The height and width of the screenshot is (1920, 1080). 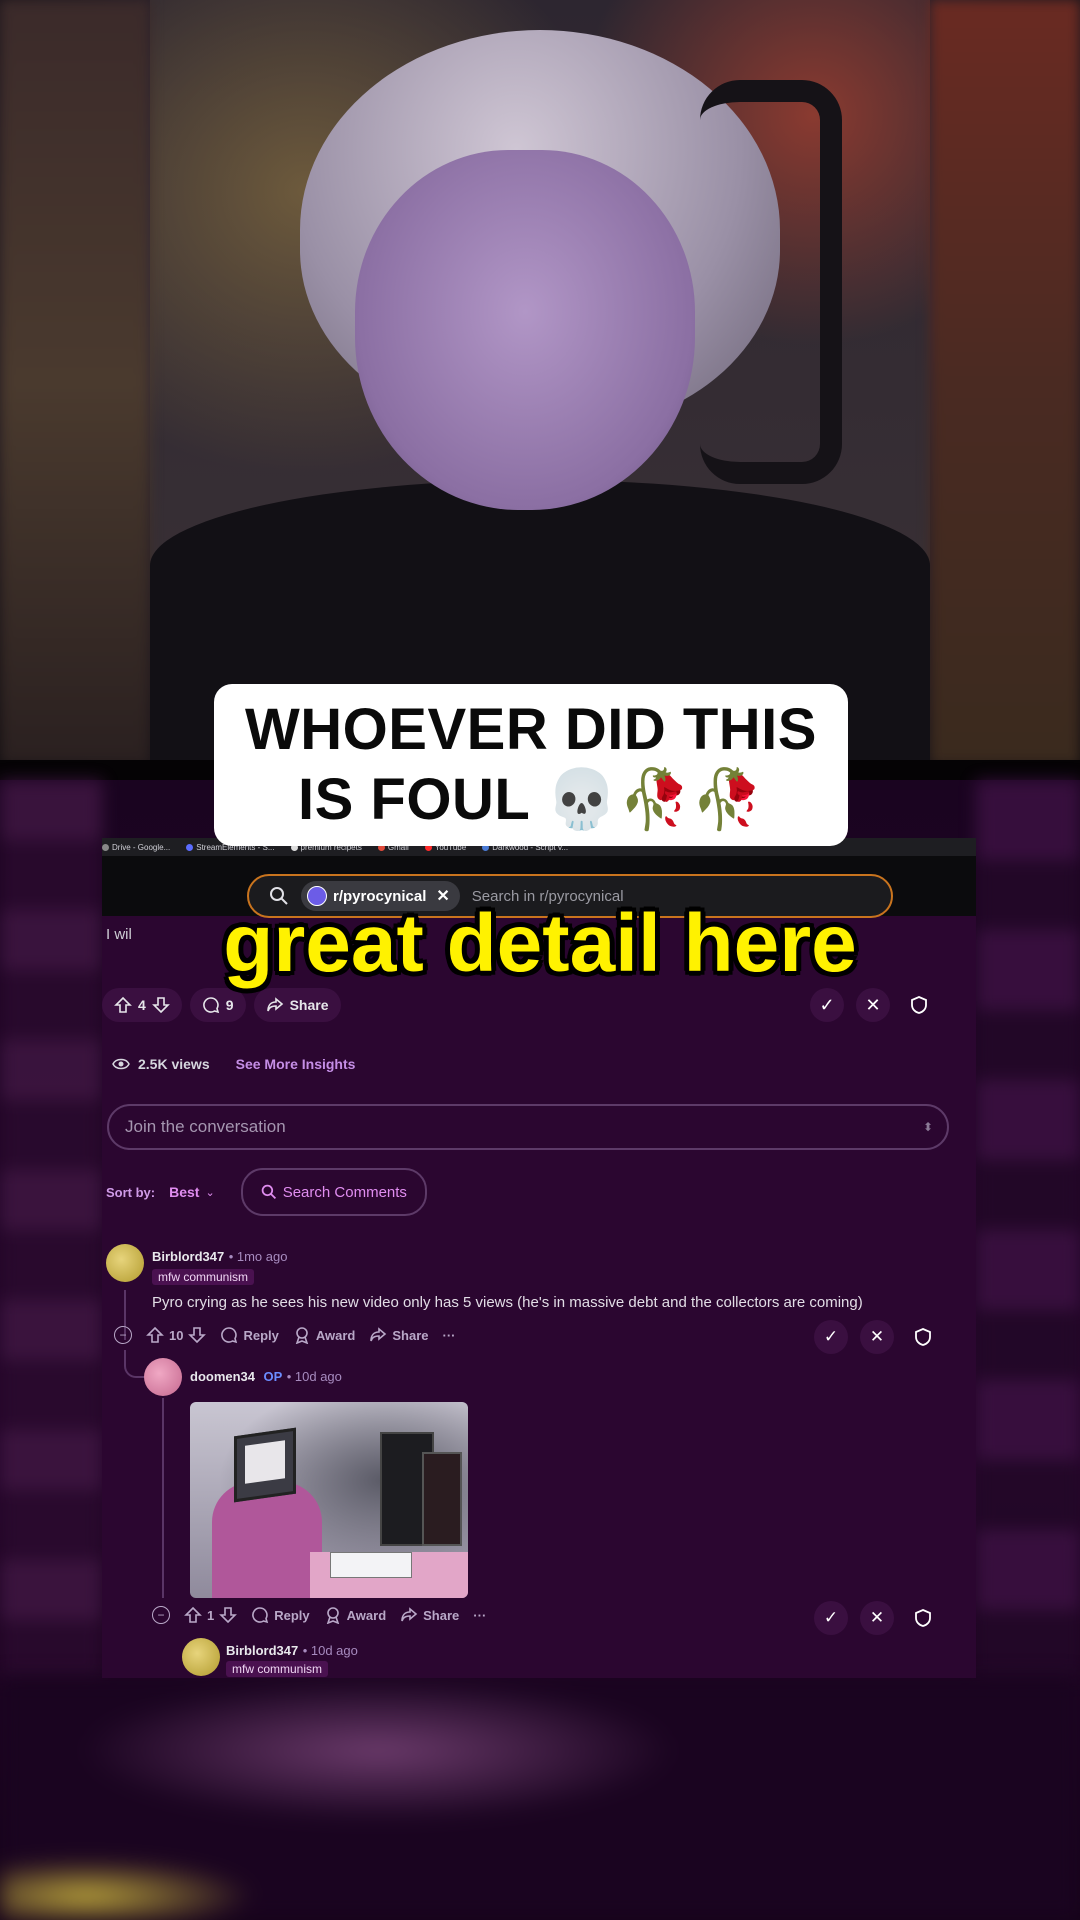 I want to click on sort-value: Best, so click(x=184, y=1192).